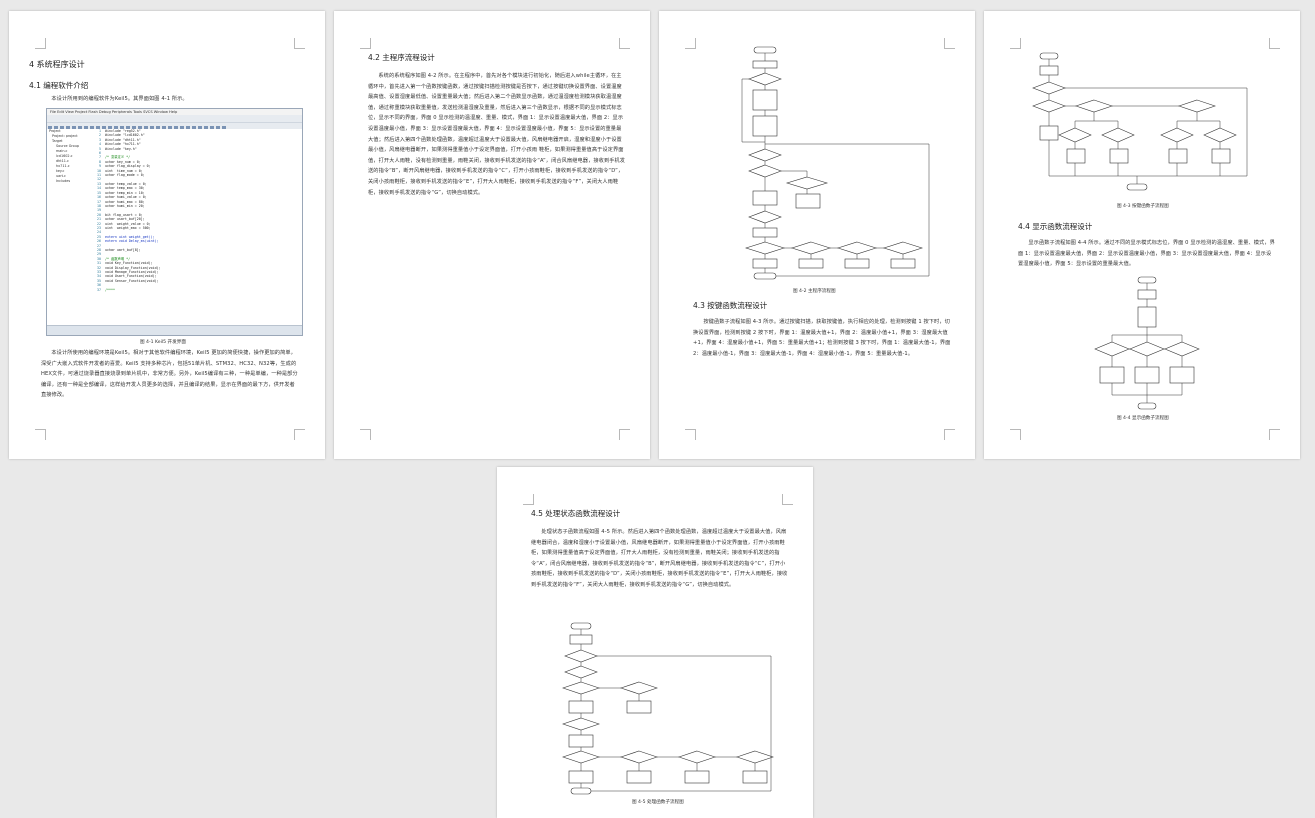 The width and height of the screenshot is (1315, 818). What do you see at coordinates (124, 170) in the screenshot?
I see `code-text: uint time_num = 0;` at bounding box center [124, 170].